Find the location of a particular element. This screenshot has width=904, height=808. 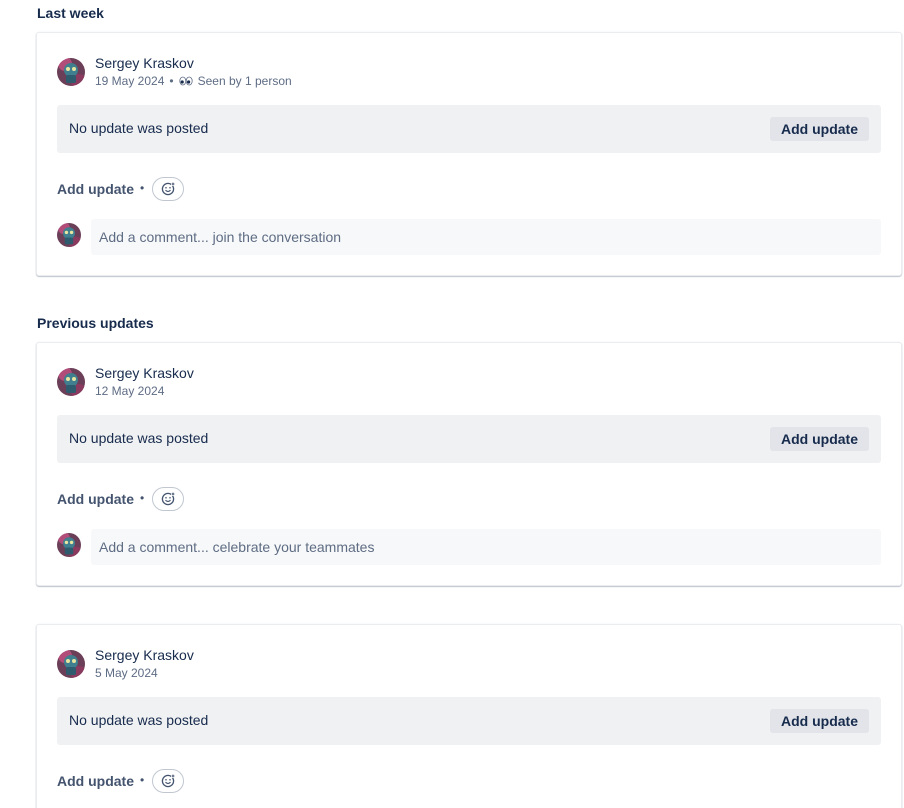

post-date: 5 May 2024 is located at coordinates (126, 673).